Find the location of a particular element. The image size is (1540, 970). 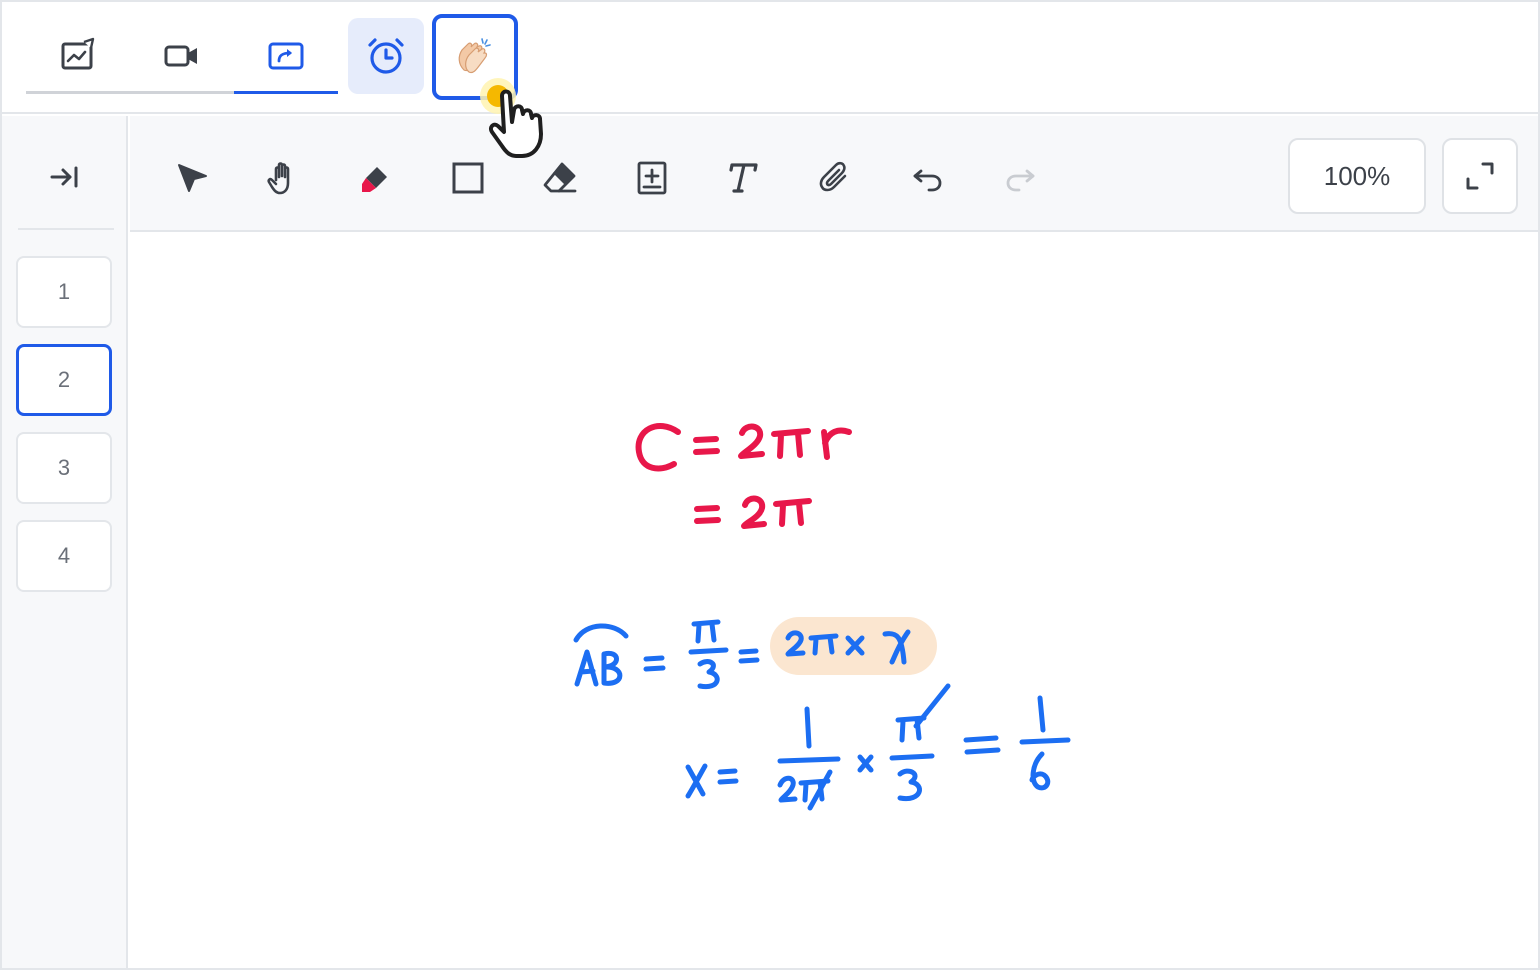

tab-applause is located at coordinates (475, 57).